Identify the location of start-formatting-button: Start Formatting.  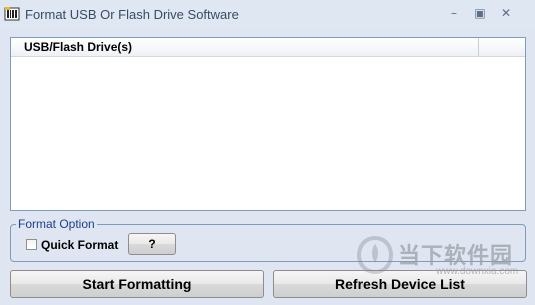
(137, 284).